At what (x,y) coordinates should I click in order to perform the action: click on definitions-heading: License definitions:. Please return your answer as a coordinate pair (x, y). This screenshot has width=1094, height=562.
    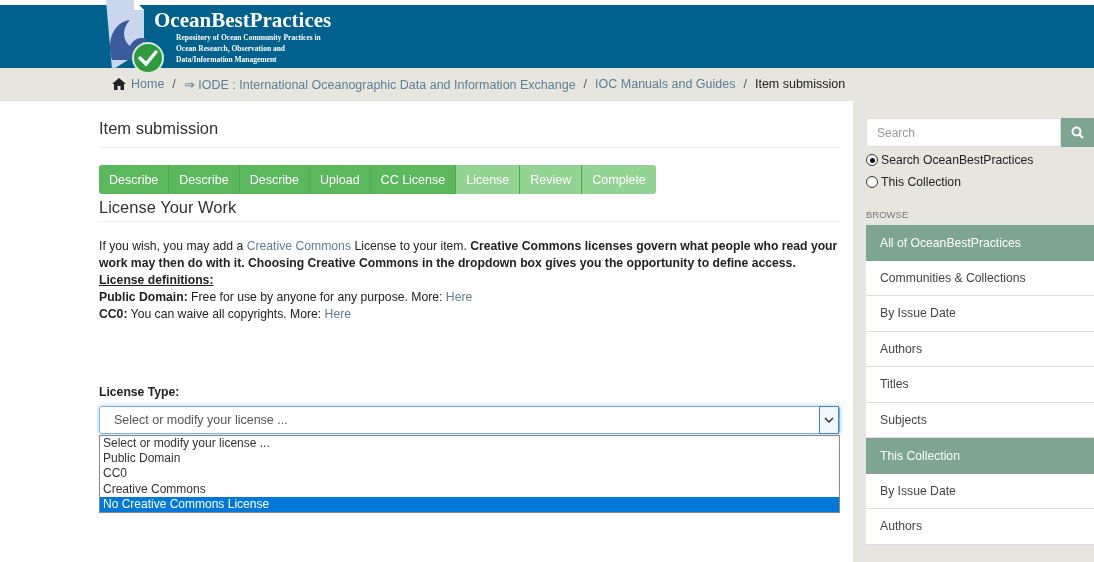
    Looking at the image, I should click on (157, 280).